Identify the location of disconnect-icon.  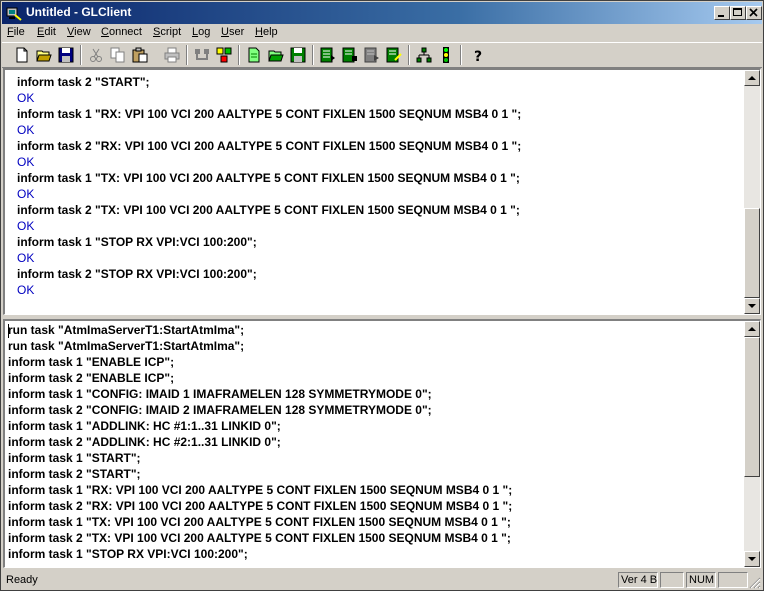
(224, 55).